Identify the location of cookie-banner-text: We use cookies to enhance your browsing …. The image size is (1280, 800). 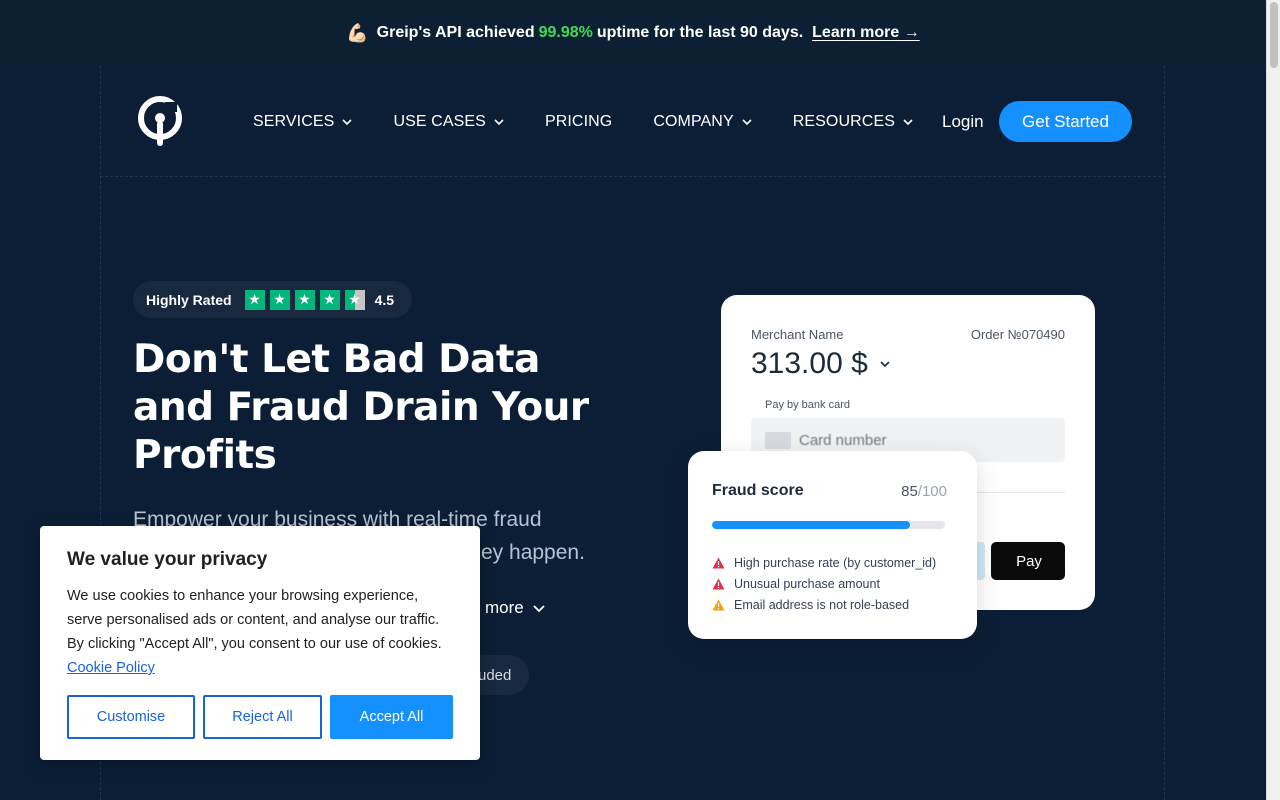
(254, 620).